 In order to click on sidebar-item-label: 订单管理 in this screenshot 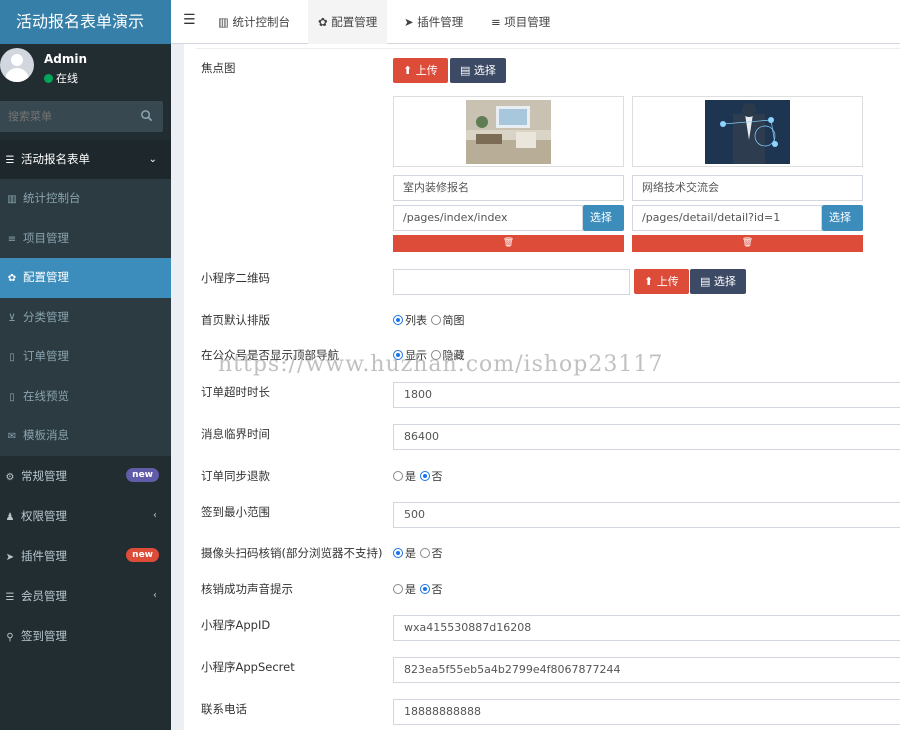, I will do `click(46, 356)`.